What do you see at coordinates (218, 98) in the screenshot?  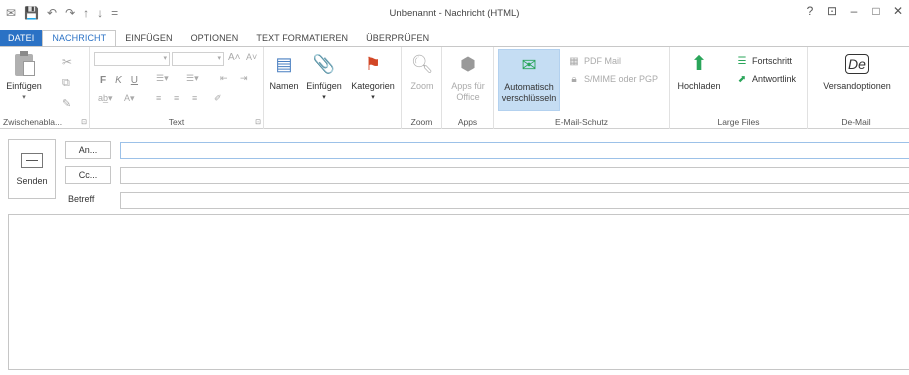 I see `clear-formatting-icon: ✐` at bounding box center [218, 98].